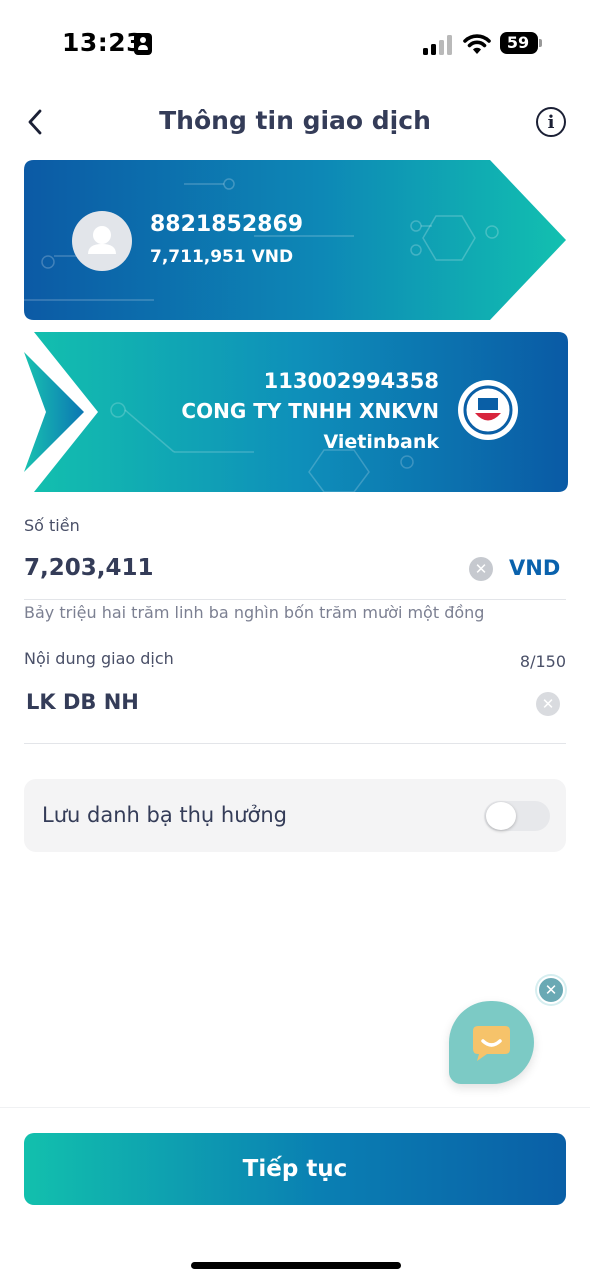 This screenshot has height=1280, width=590. What do you see at coordinates (143, 44) in the screenshot?
I see `id-card-icon` at bounding box center [143, 44].